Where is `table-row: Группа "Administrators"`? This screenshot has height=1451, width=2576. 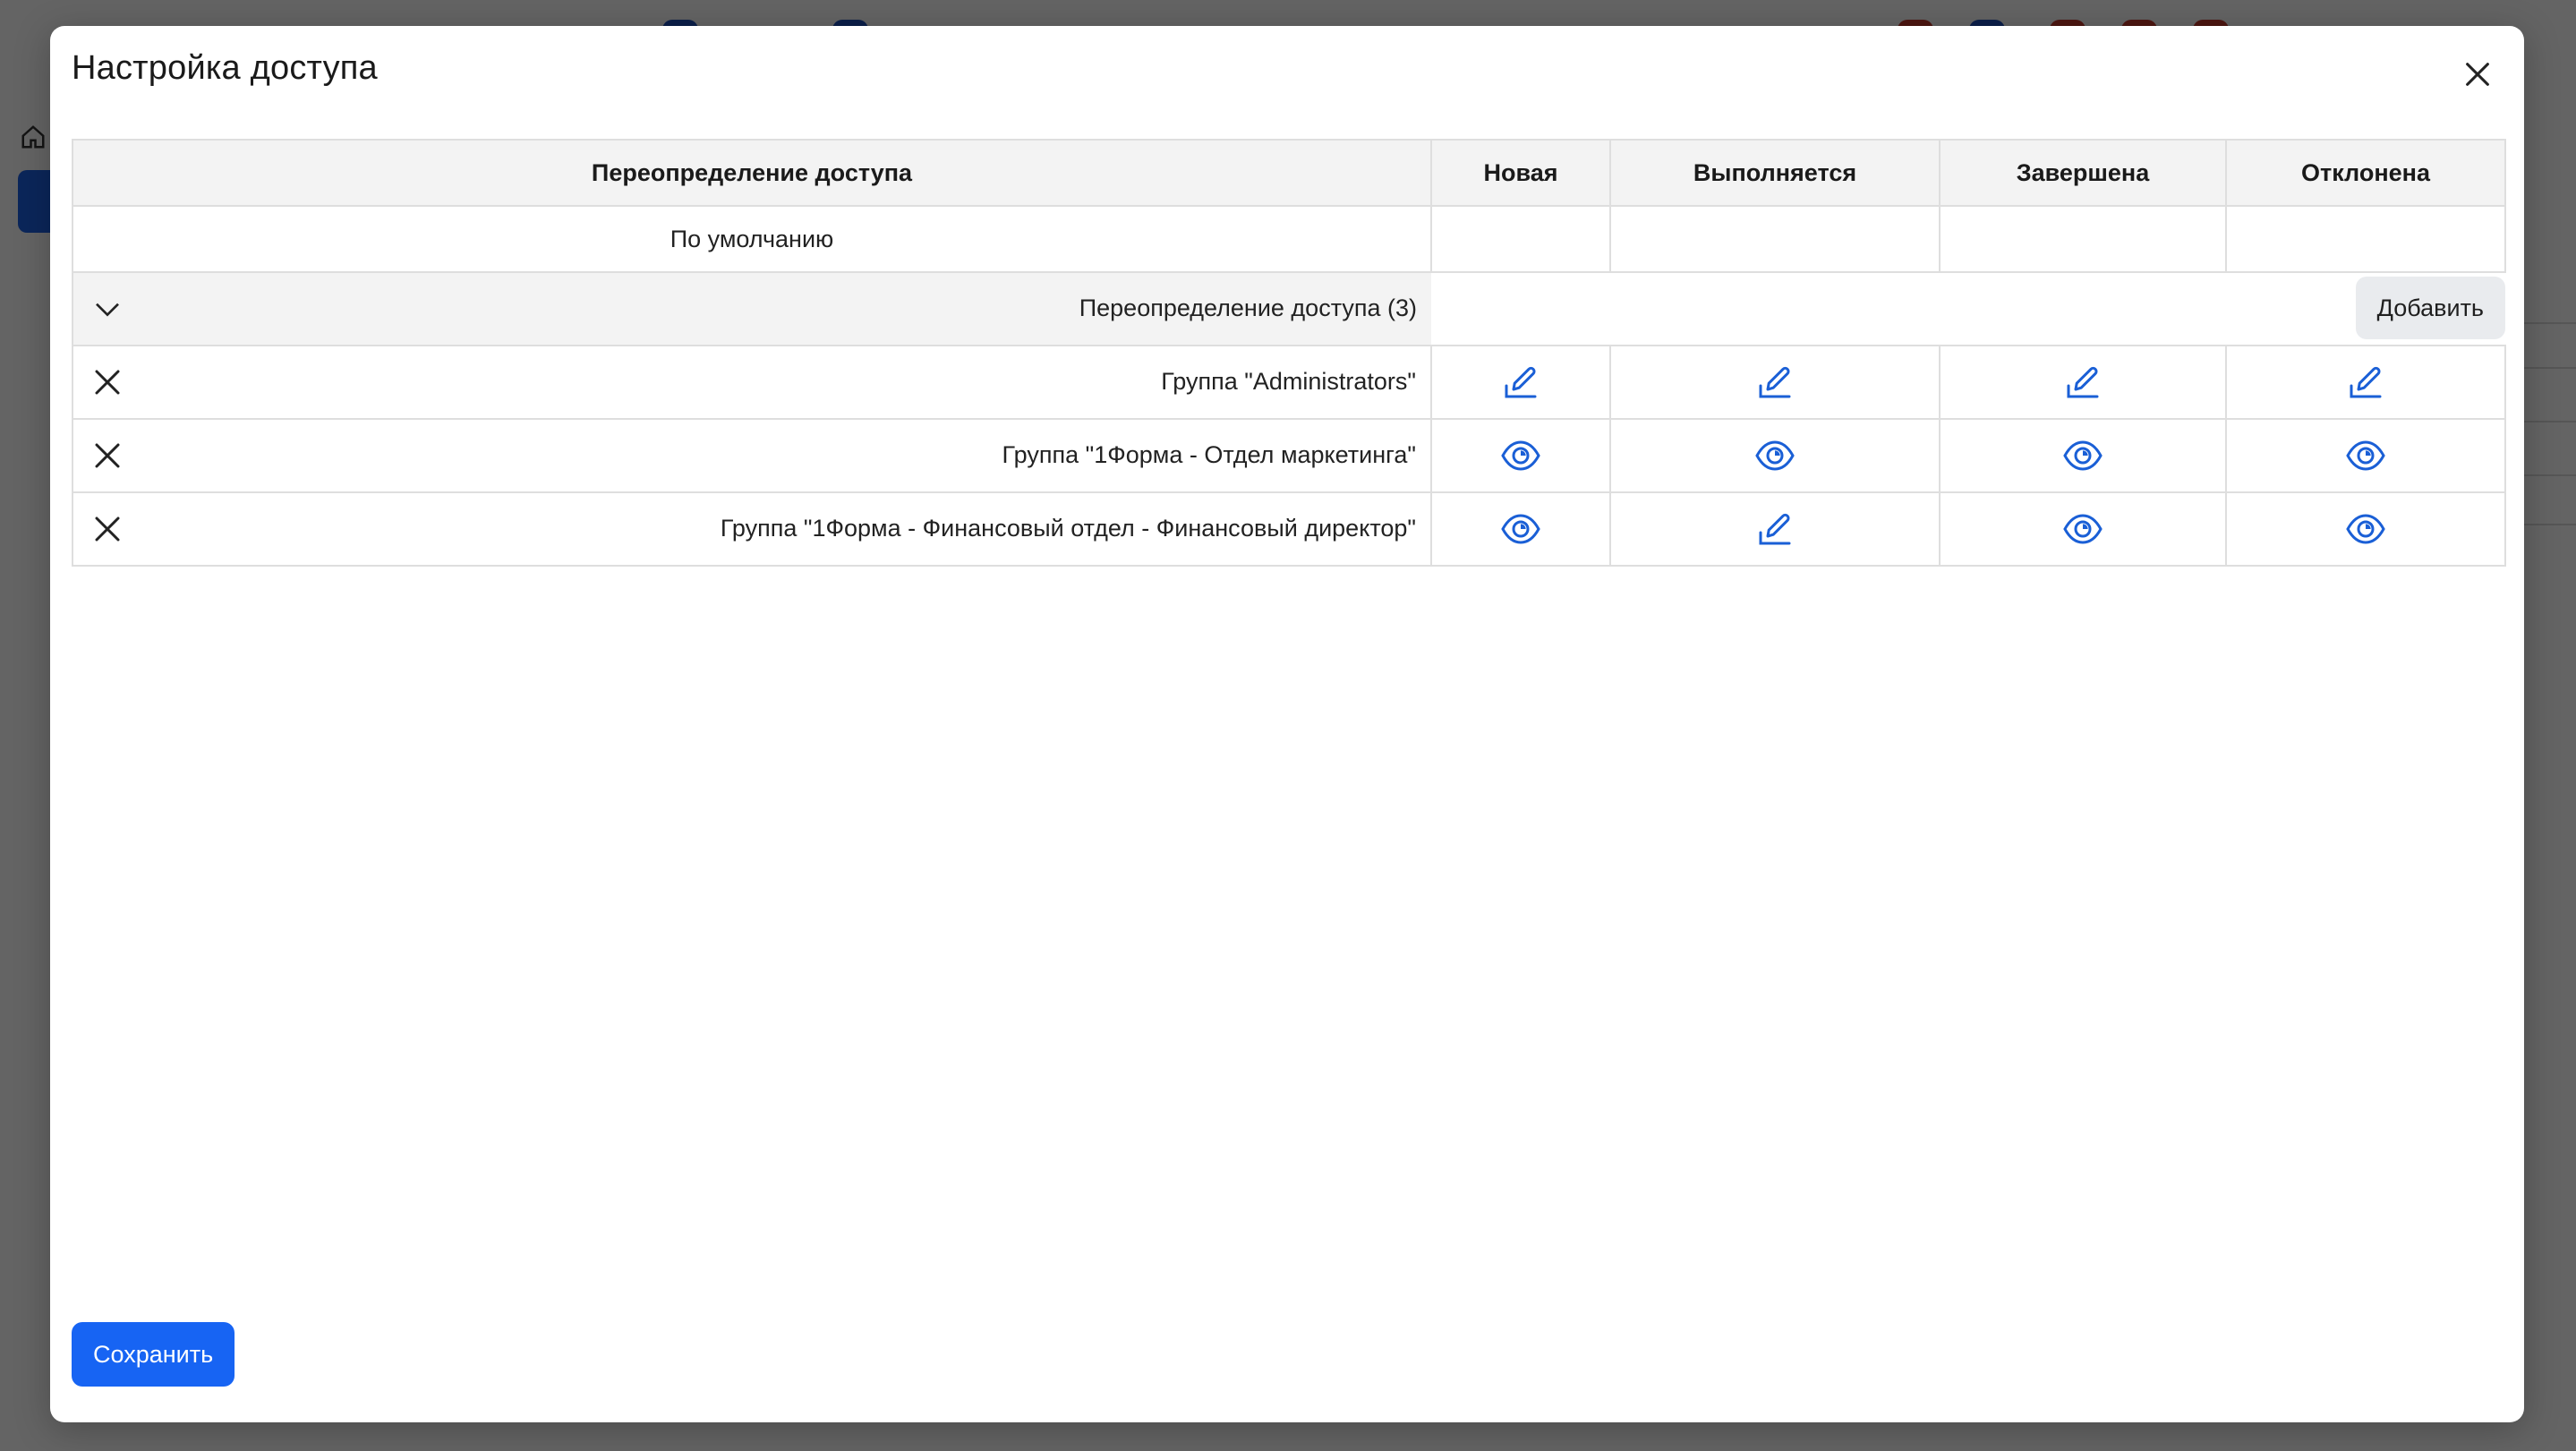 table-row: Группа "Administrators" is located at coordinates (1289, 383).